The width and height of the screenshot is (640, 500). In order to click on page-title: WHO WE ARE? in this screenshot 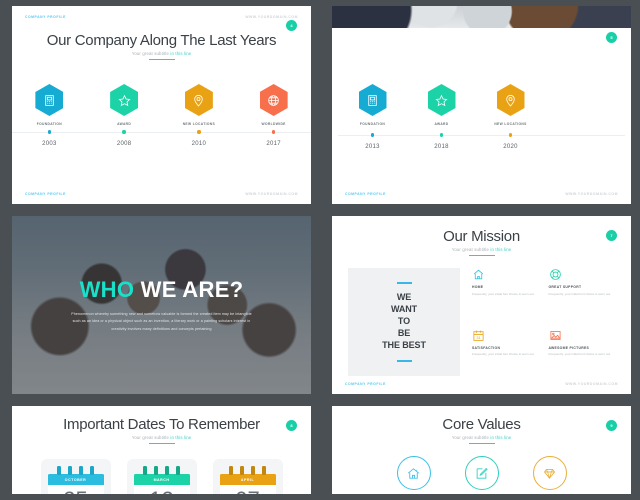, I will do `click(162, 290)`.